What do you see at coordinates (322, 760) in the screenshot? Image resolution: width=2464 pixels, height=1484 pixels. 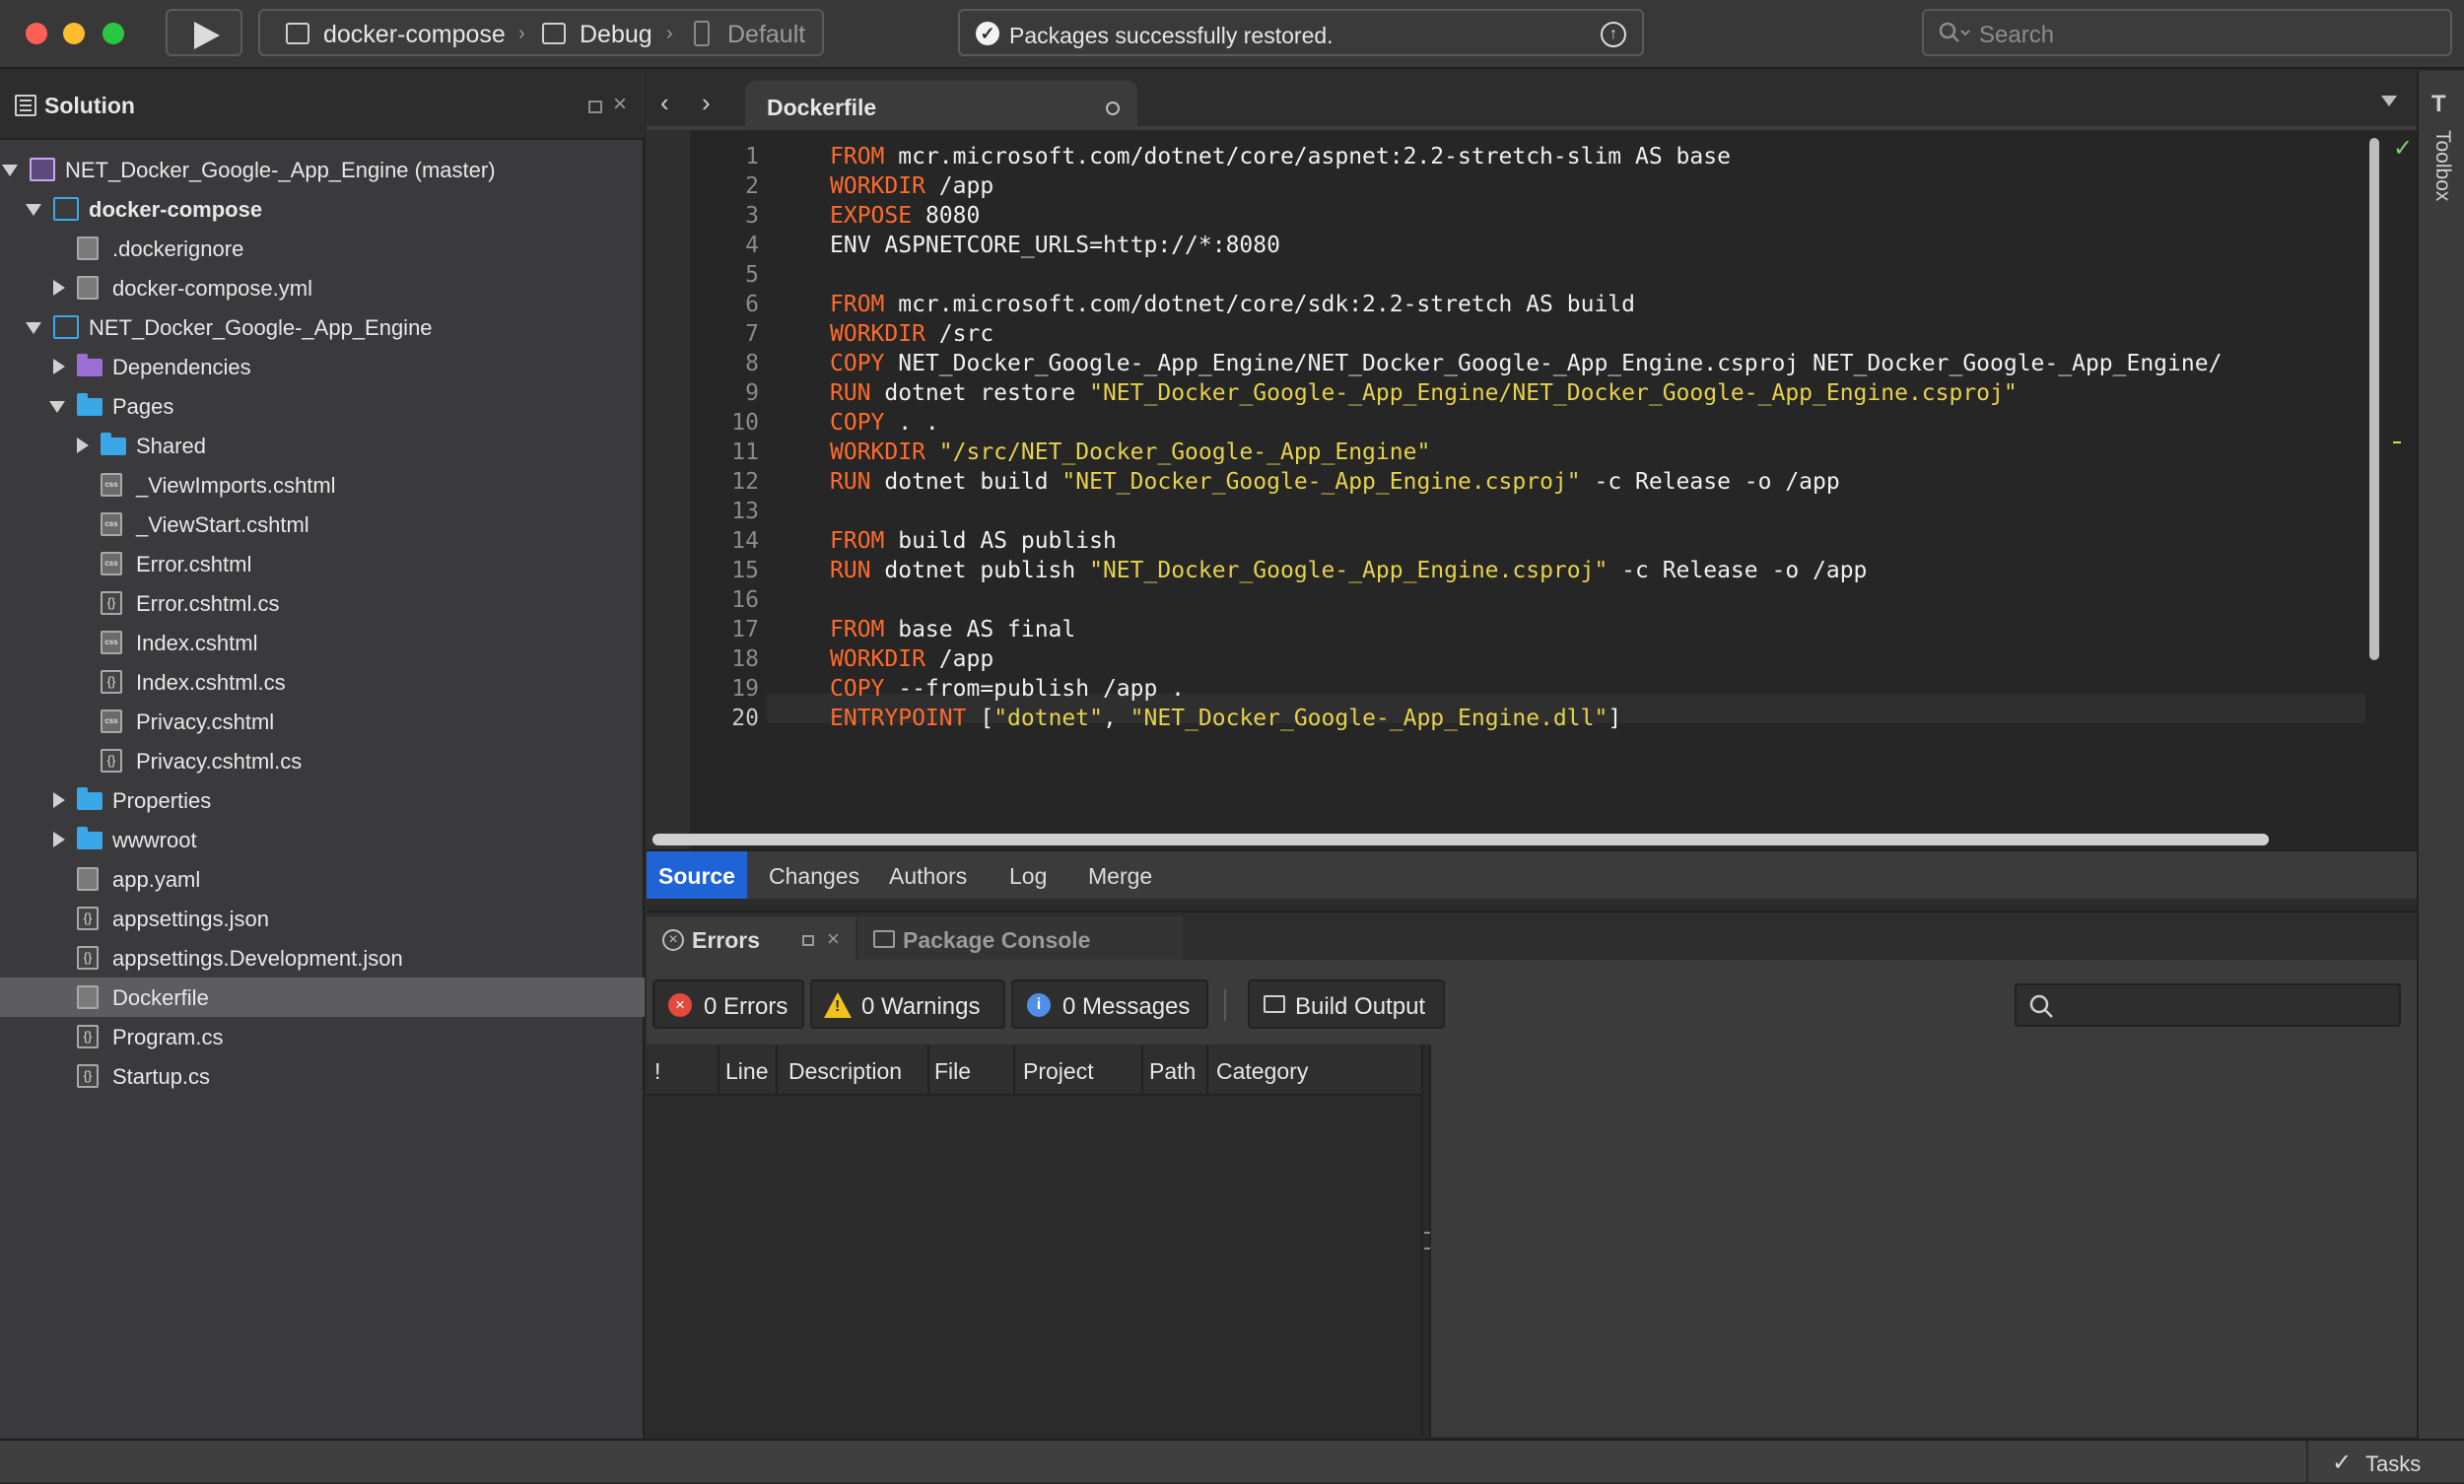 I see `tree-item: {} Privacy.cshtml.cs` at bounding box center [322, 760].